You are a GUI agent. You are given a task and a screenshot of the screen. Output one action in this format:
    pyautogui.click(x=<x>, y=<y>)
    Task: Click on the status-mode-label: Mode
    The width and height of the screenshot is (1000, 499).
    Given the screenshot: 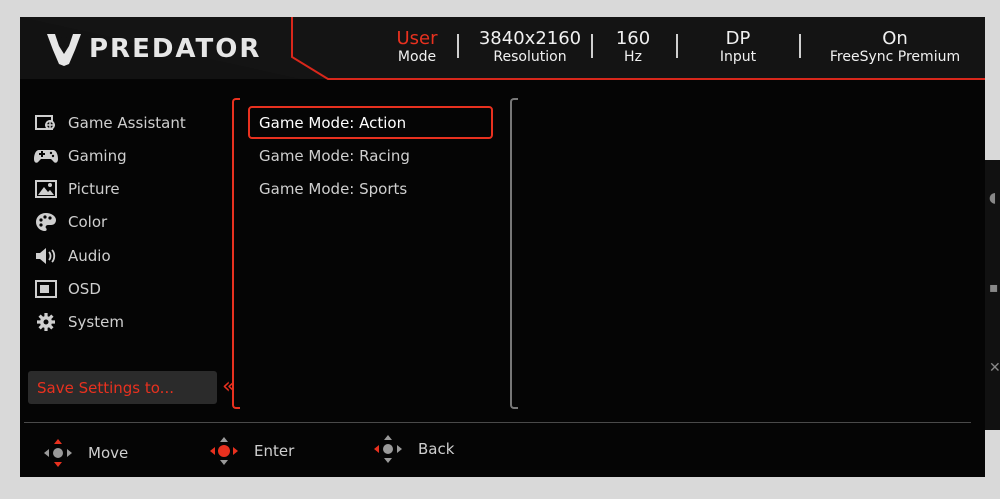 What is the action you would take?
    pyautogui.click(x=417, y=57)
    